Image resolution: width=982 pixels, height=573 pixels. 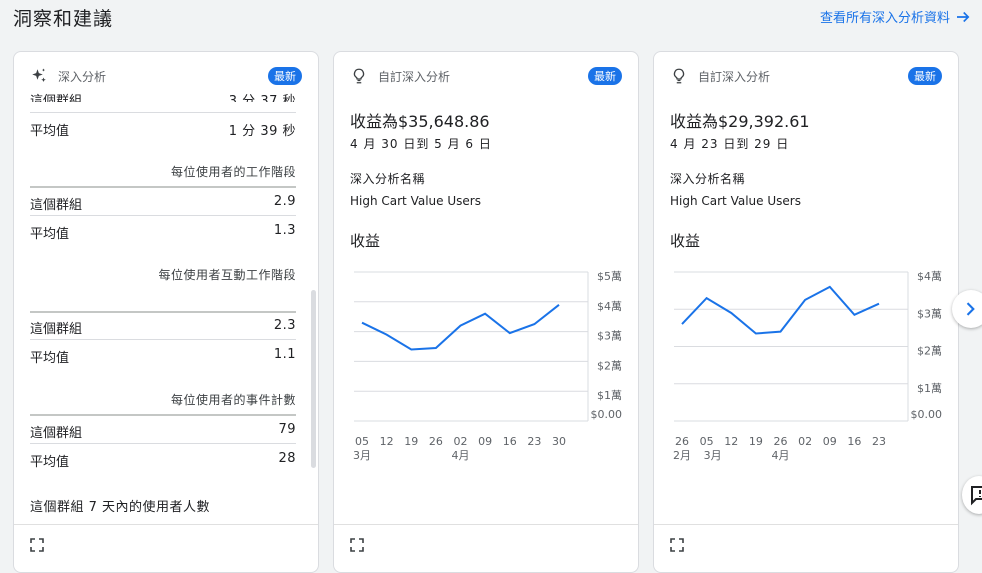 What do you see at coordinates (313, 379) in the screenshot?
I see `scrollbar` at bounding box center [313, 379].